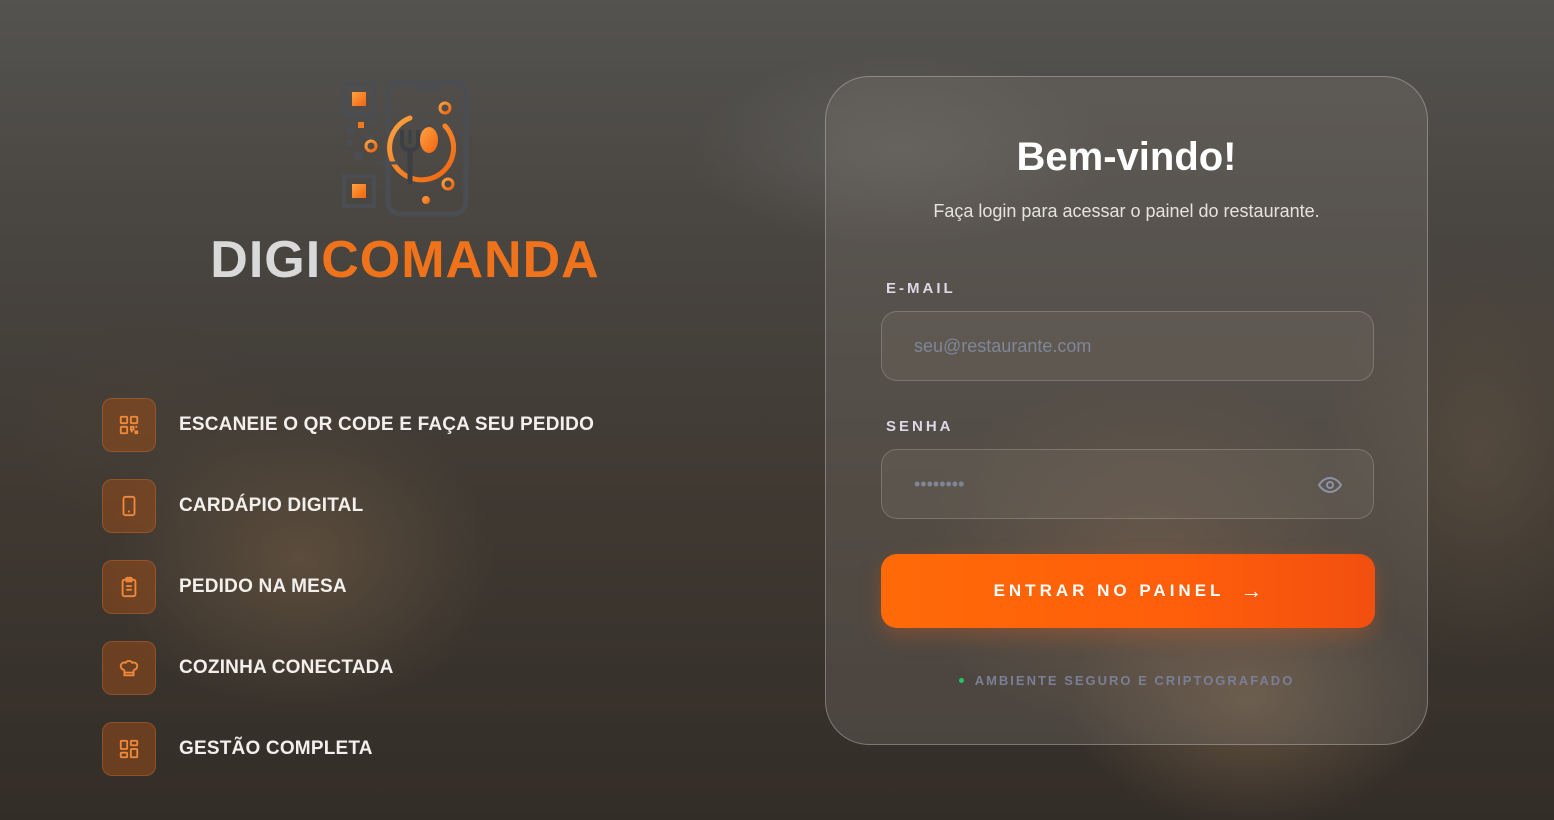 Image resolution: width=1554 pixels, height=820 pixels. I want to click on feature-label: PEDIDO NA MESA, so click(263, 586).